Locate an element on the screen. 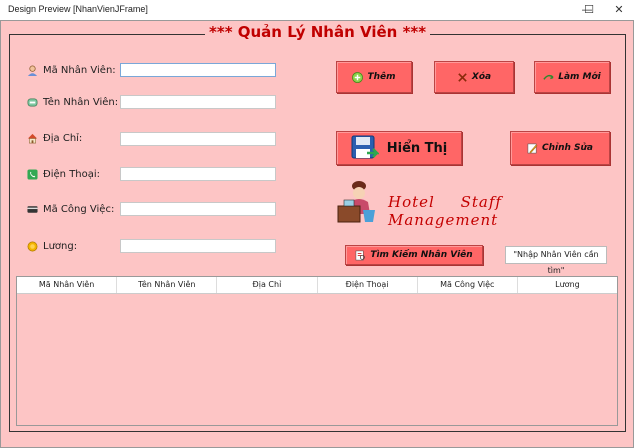  person-icon is located at coordinates (32, 70).